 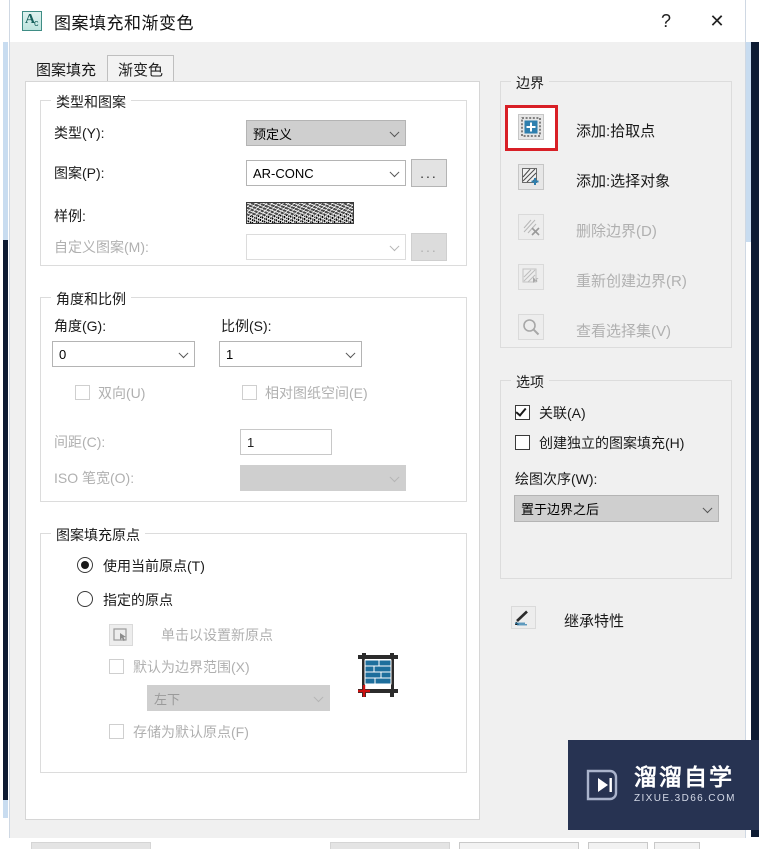 I want to click on separate-hatches-label: 创建独立的图案填充(H), so click(x=611, y=443).